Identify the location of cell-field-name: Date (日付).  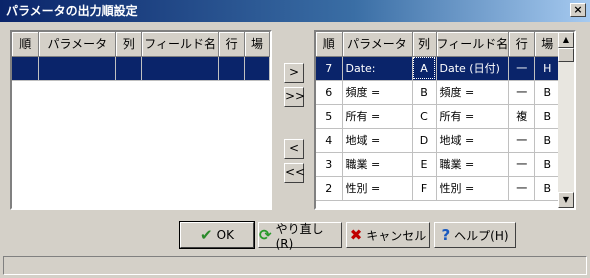
(473, 68).